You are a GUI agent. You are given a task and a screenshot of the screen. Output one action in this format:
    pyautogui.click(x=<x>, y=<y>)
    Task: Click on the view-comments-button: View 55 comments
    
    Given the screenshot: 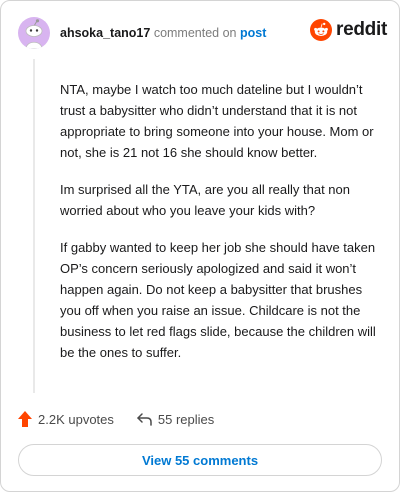 What is the action you would take?
    pyautogui.click(x=200, y=460)
    